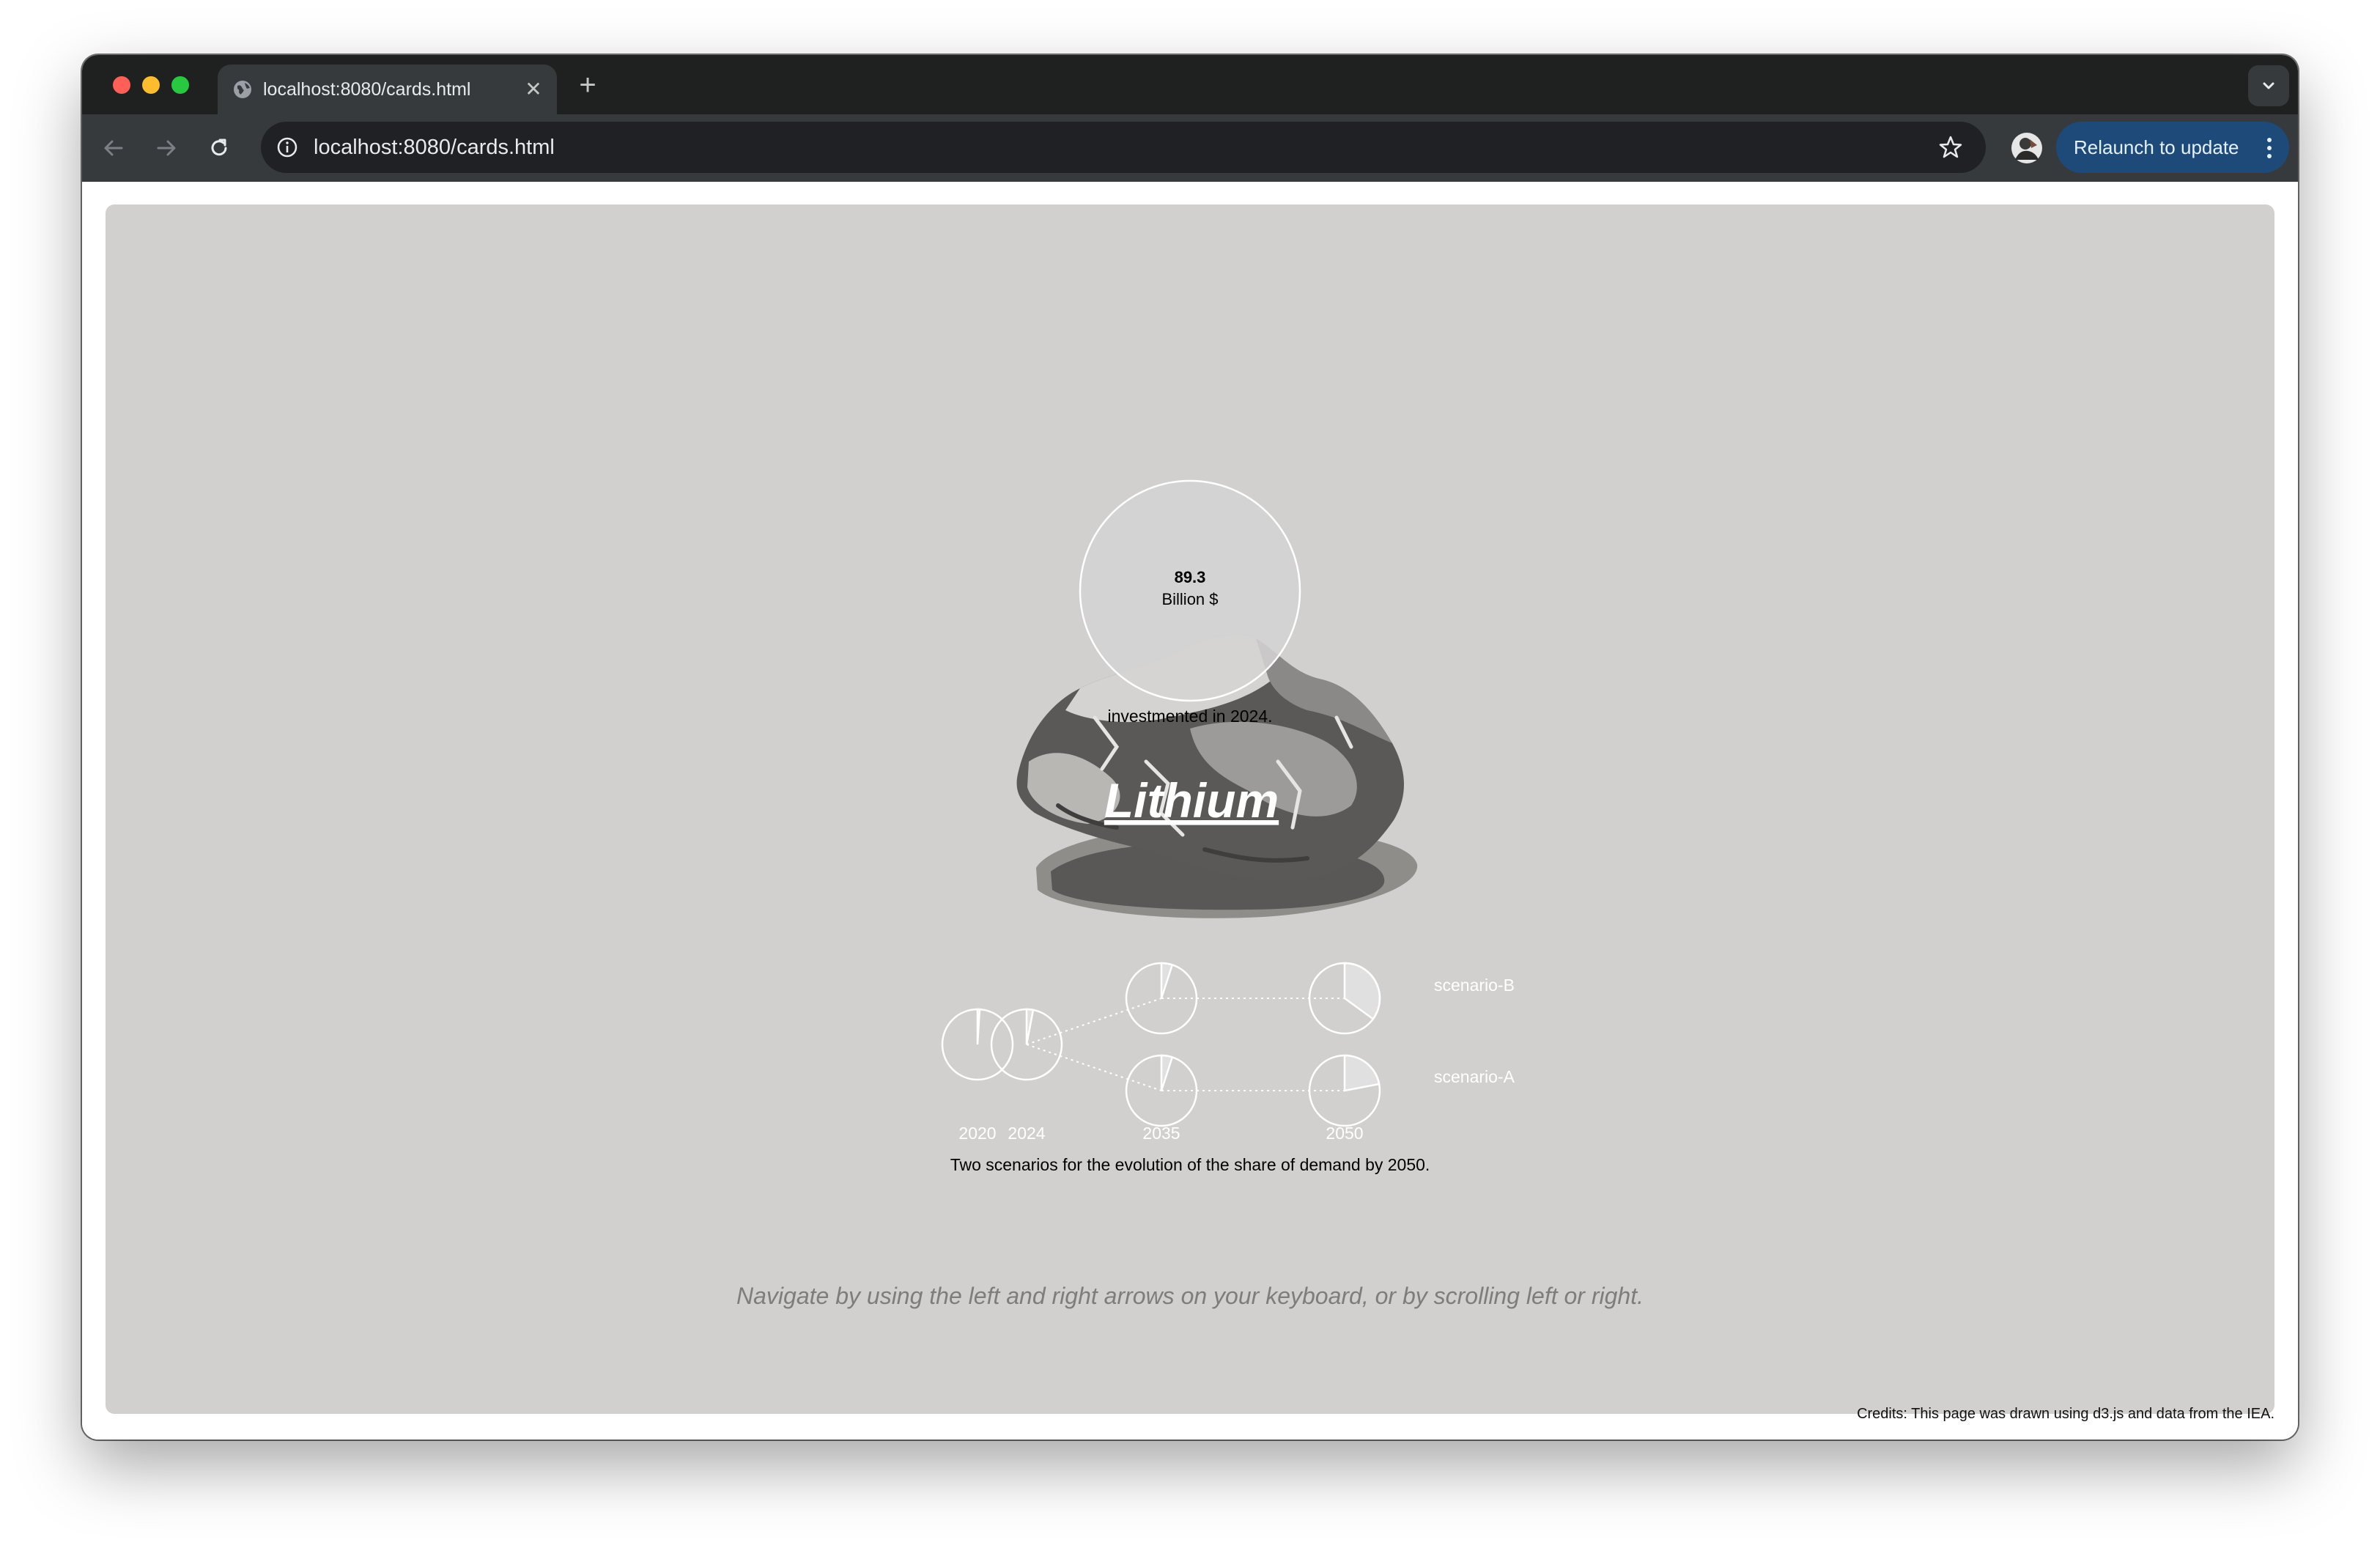 The width and height of the screenshot is (2380, 1548). I want to click on arrow-right-icon, so click(166, 148).